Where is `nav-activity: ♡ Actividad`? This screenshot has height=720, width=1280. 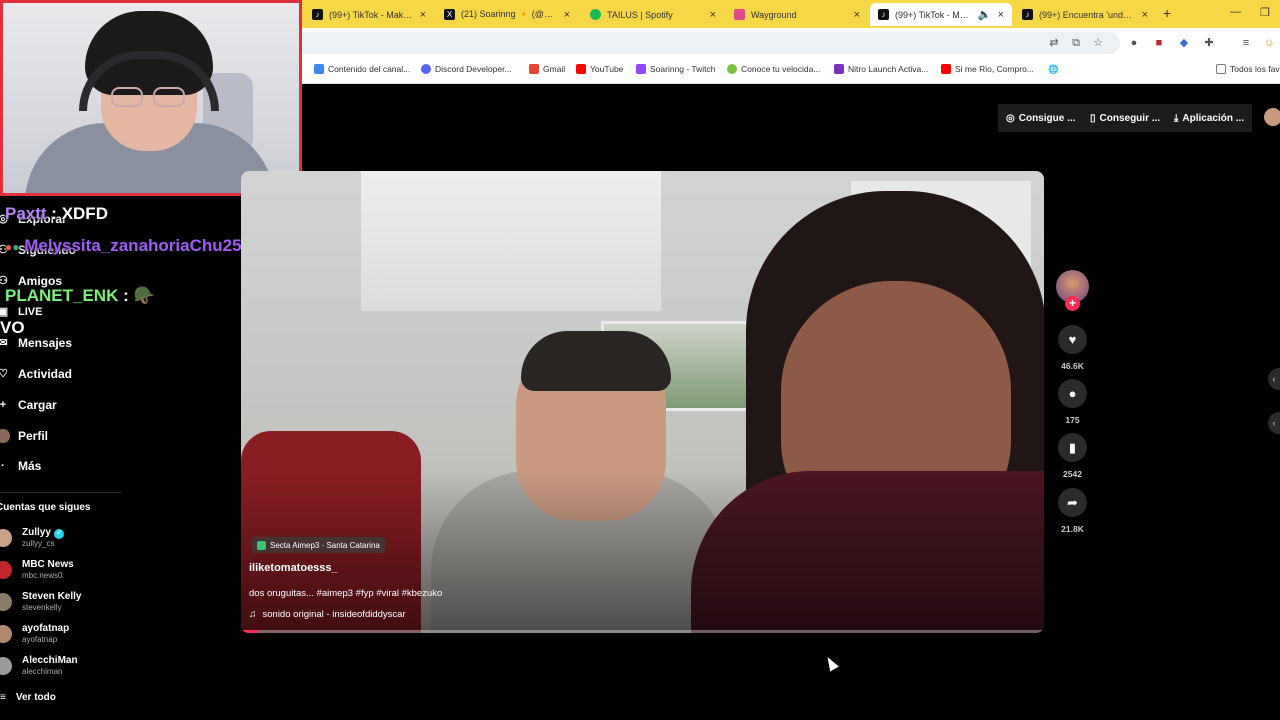
nav-activity: ♡ Actividad is located at coordinates (36, 374).